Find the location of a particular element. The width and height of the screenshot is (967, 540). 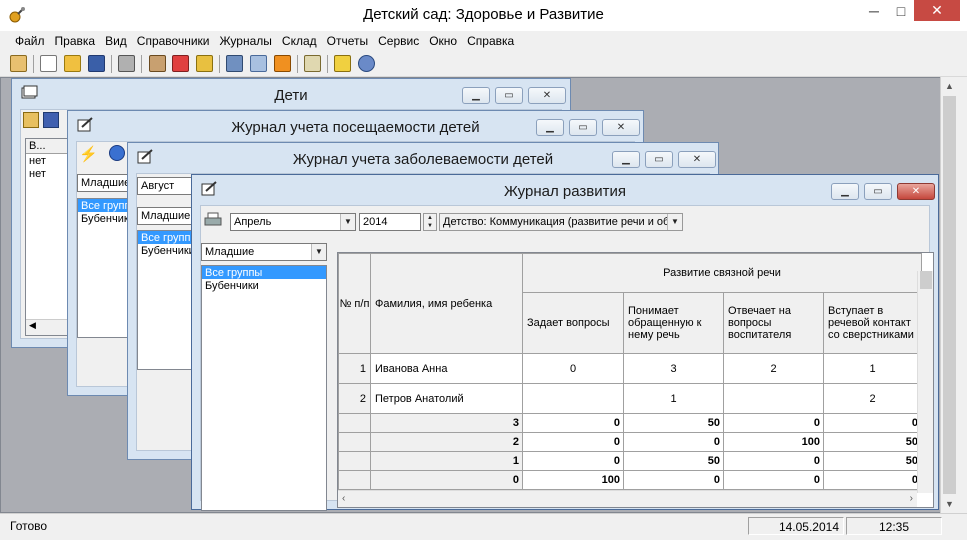

lock-icon is located at coordinates (204, 63).